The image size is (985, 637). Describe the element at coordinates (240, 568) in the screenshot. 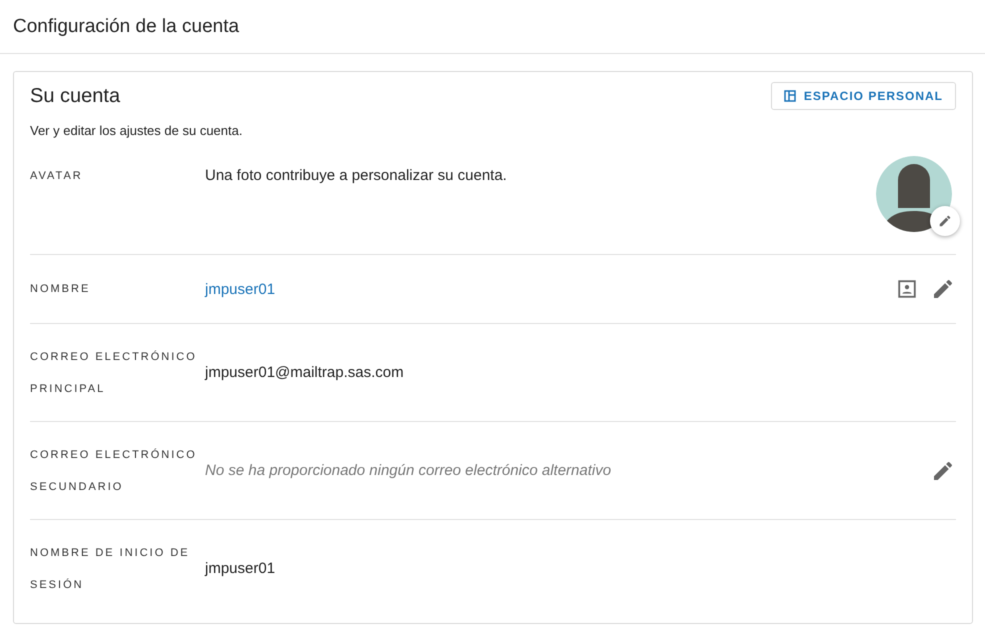

I see `field-value: jmpuser01` at that location.